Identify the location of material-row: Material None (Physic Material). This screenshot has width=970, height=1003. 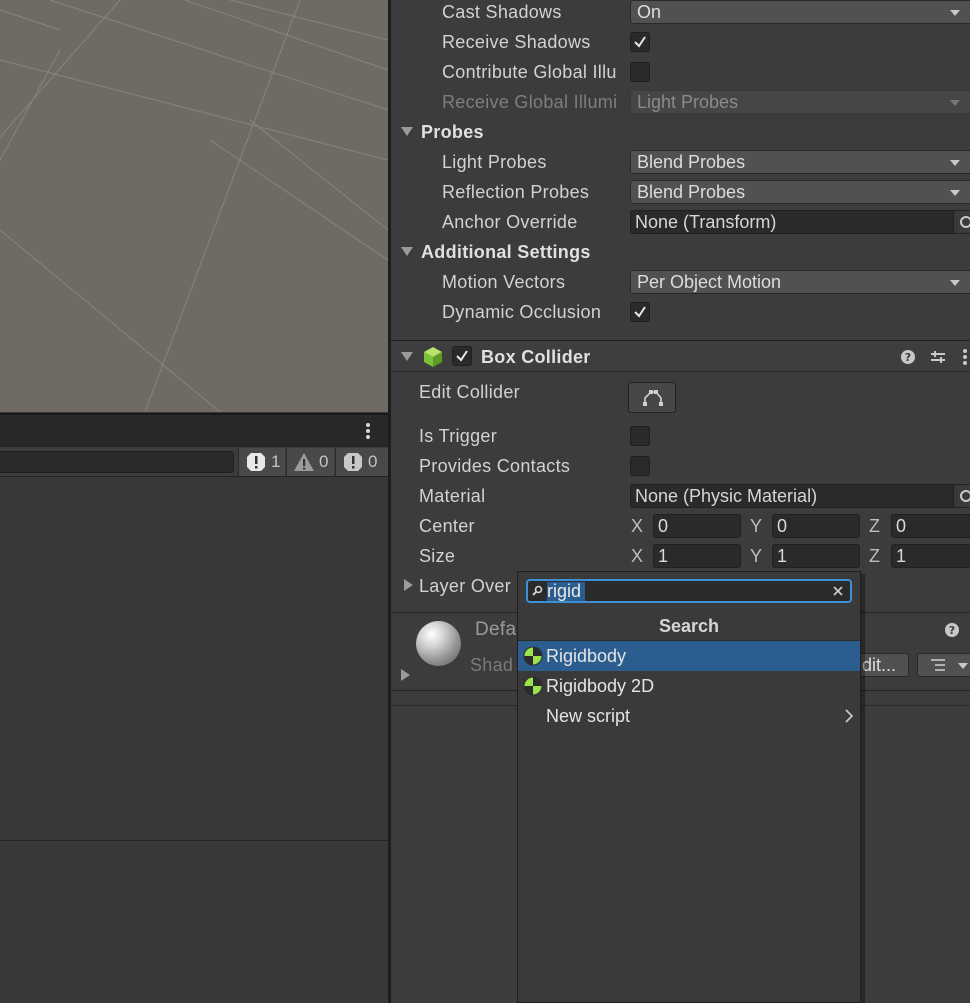
(680, 496).